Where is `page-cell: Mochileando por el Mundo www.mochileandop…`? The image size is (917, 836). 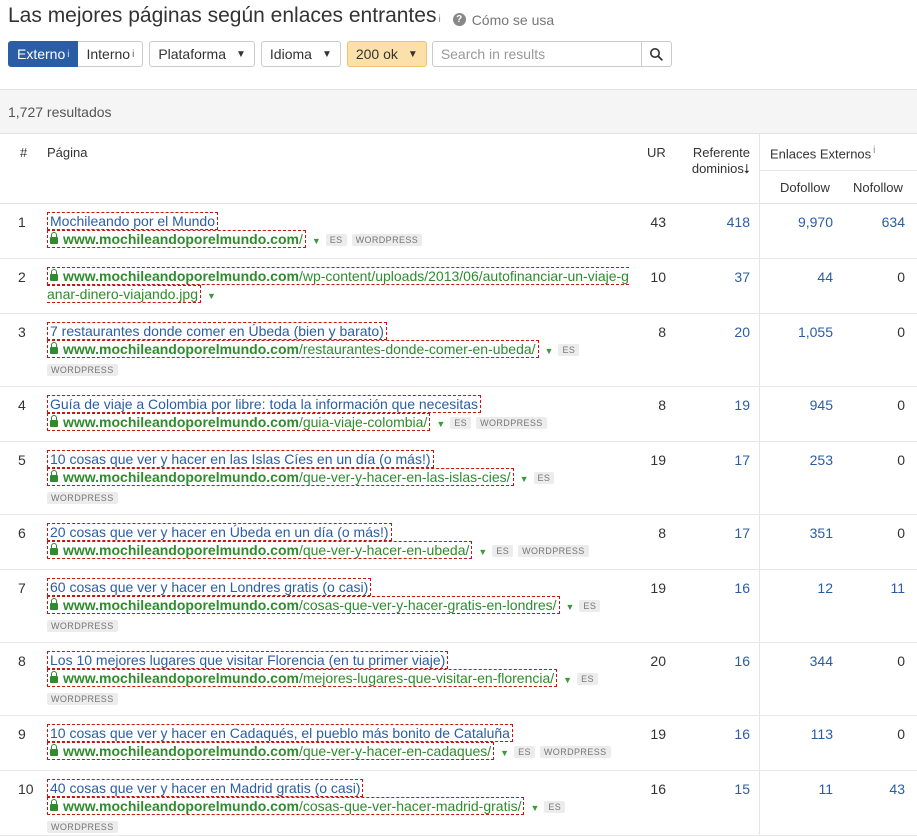
page-cell: Mochileando por el Mundo www.mochileandop… is located at coordinates (342, 231).